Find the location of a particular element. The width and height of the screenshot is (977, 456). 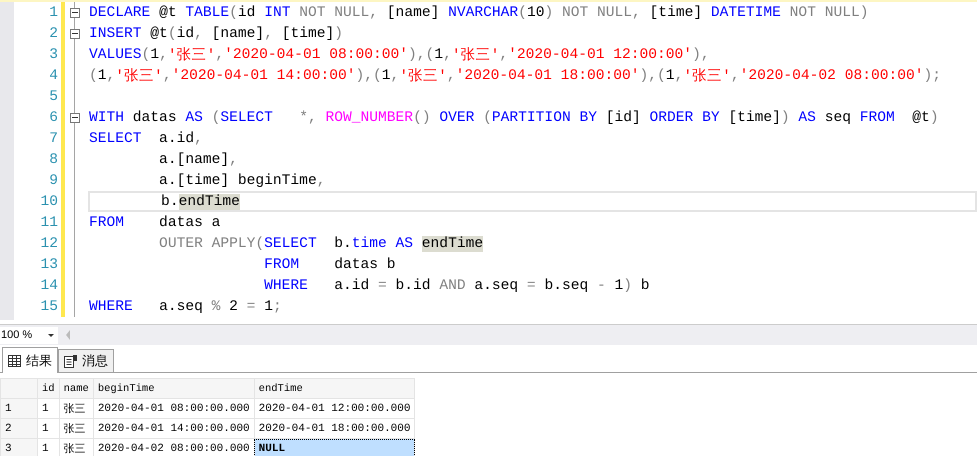

sql-keyword: PARTITION BY is located at coordinates (544, 118).